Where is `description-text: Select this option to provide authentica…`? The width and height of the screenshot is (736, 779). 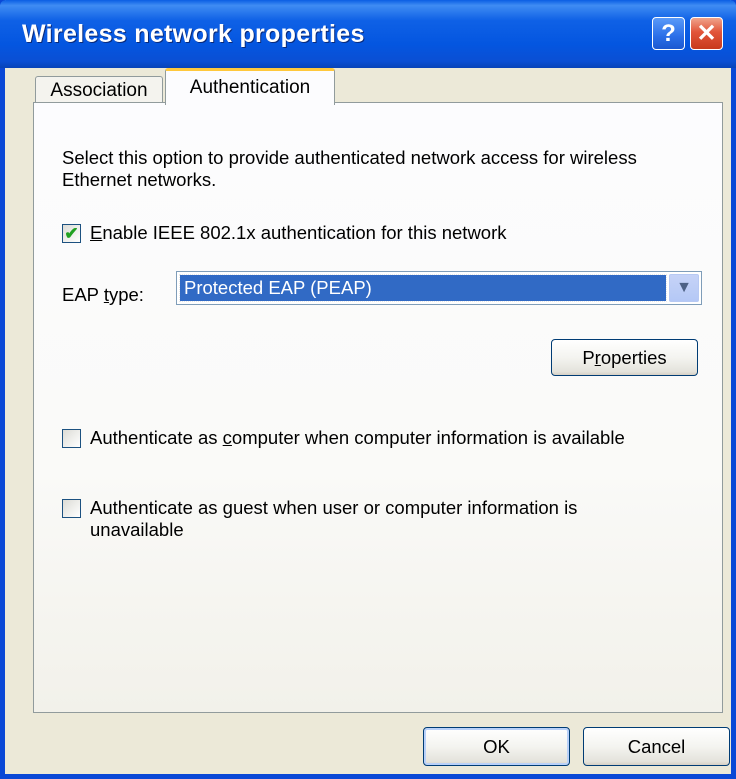 description-text: Select this option to provide authentica… is located at coordinates (349, 168).